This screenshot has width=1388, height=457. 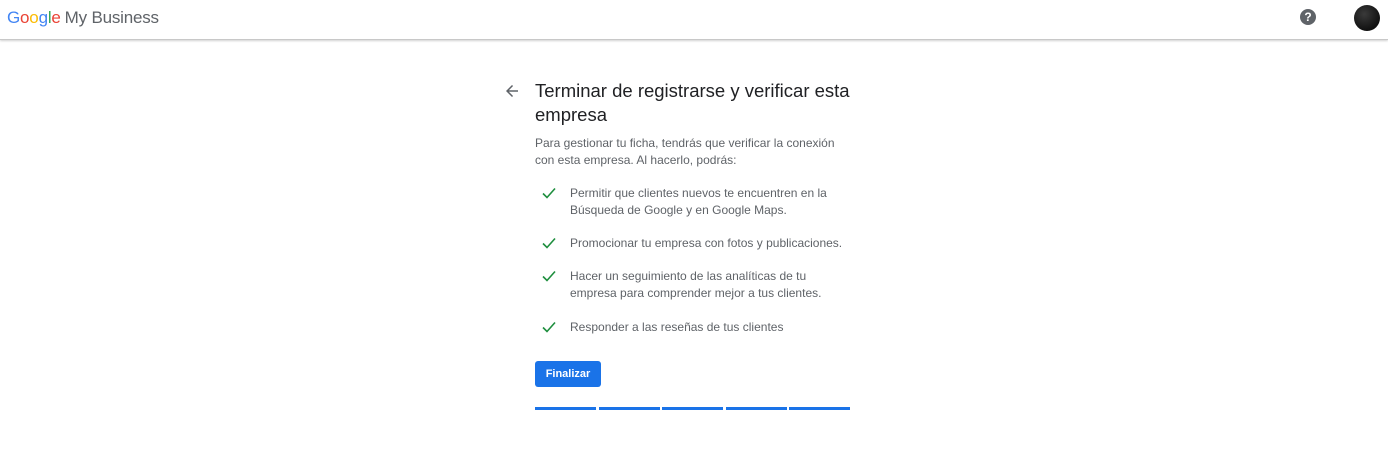 What do you see at coordinates (694, 20) in the screenshot?
I see `top-app-bar: Google My Business ?` at bounding box center [694, 20].